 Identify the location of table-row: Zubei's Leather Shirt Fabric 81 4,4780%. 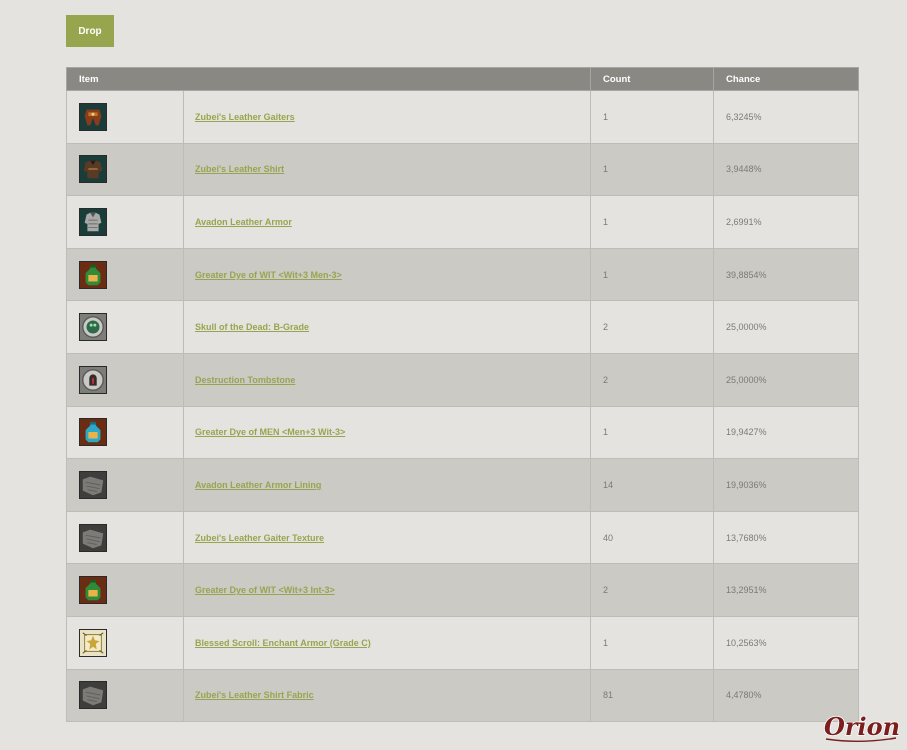
(463, 695).